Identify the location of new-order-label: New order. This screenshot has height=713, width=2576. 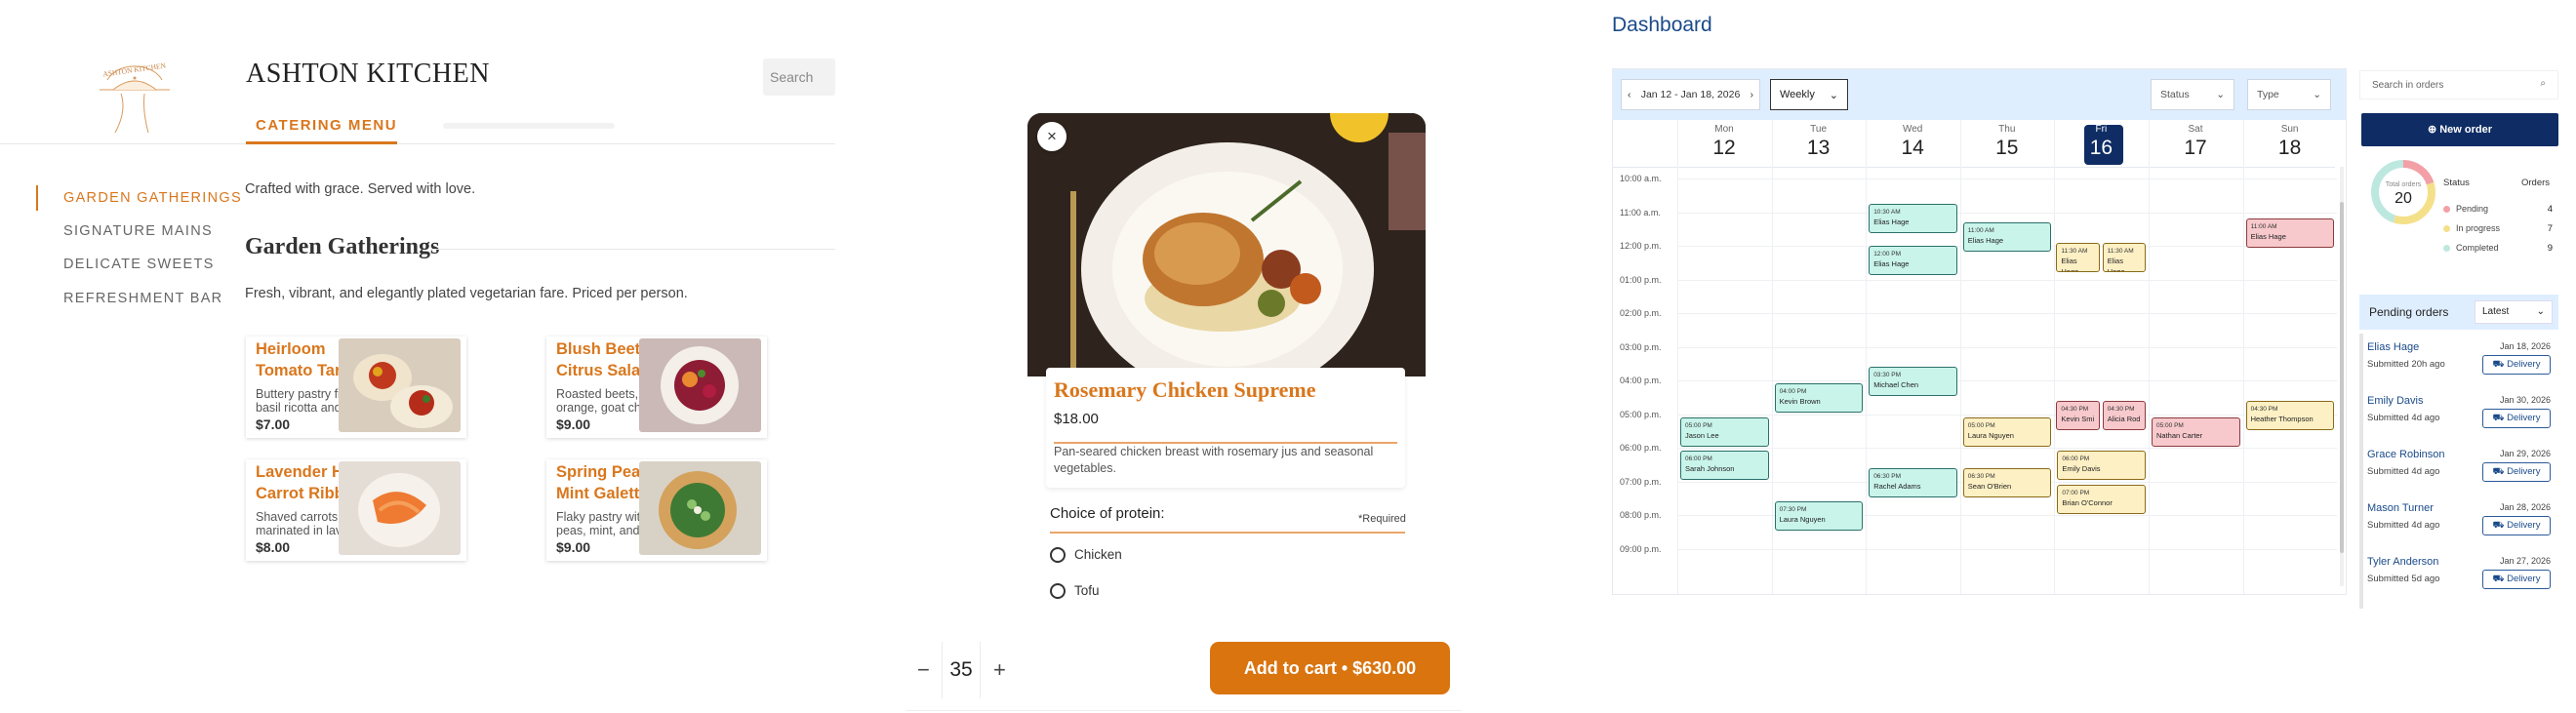
(2466, 130).